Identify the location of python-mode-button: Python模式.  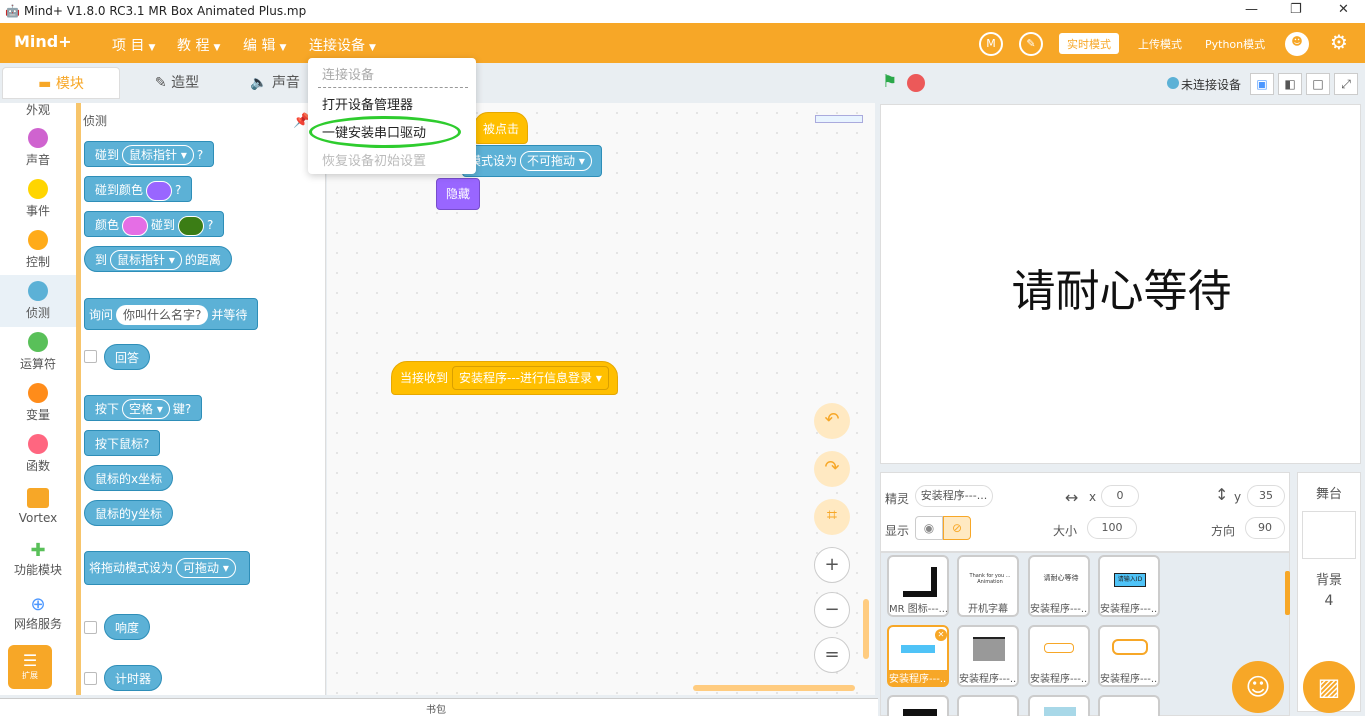
(1235, 43).